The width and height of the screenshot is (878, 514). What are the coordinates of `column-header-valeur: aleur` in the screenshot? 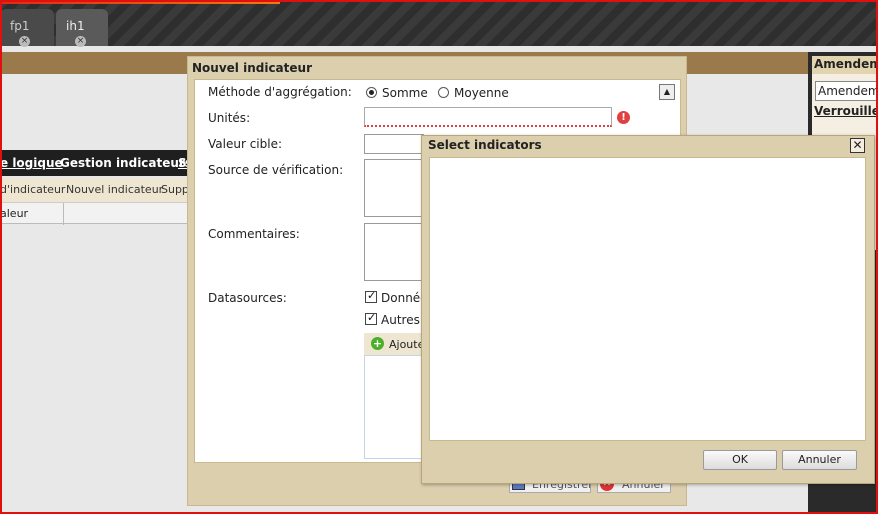 It's located at (14, 213).